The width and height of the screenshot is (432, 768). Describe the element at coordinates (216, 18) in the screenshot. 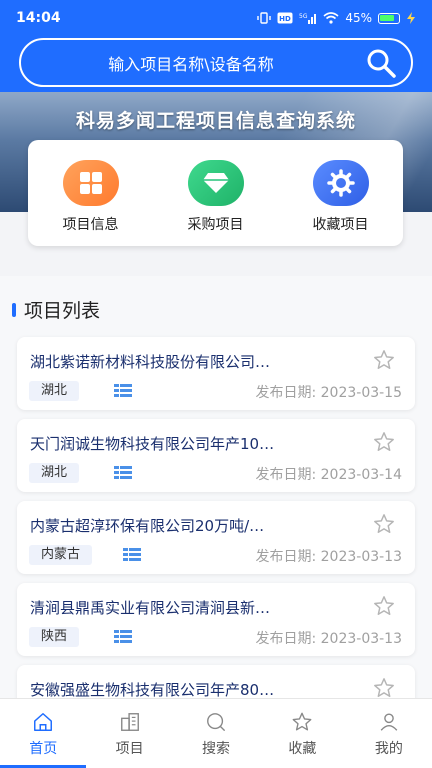

I see `status-bar: 14:04 HD 5G 45%` at that location.